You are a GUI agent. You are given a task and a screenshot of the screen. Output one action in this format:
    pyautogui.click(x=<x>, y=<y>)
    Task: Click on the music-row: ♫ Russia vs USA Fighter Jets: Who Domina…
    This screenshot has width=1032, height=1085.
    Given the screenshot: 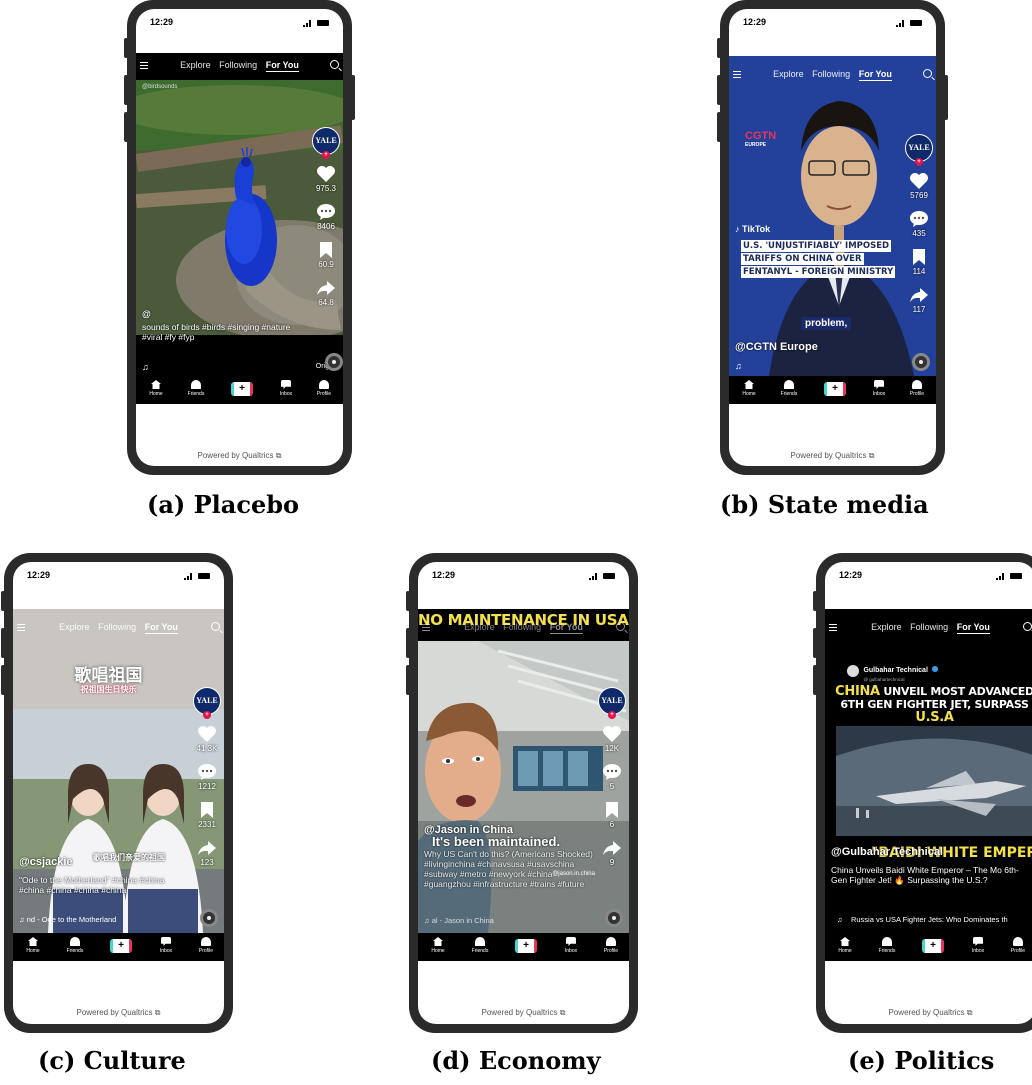 What is the action you would take?
    pyautogui.click(x=922, y=919)
    